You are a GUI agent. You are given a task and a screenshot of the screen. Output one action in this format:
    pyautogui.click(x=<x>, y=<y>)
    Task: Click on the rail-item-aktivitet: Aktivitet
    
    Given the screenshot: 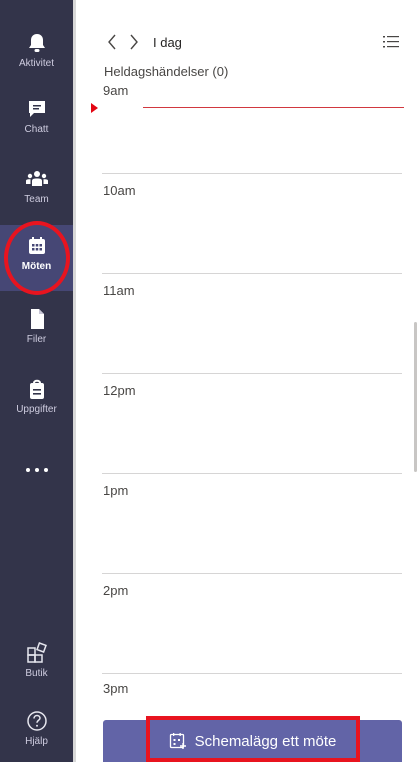 What is the action you would take?
    pyautogui.click(x=36, y=55)
    